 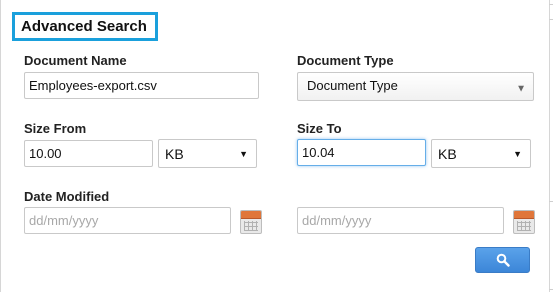 I want to click on size-to-unit-value: KB, so click(x=447, y=153).